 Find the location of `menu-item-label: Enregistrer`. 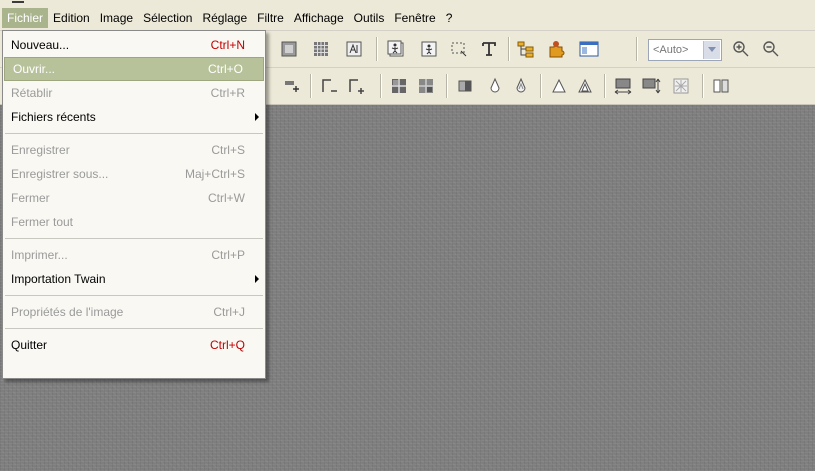

menu-item-label: Enregistrer is located at coordinates (40, 150).